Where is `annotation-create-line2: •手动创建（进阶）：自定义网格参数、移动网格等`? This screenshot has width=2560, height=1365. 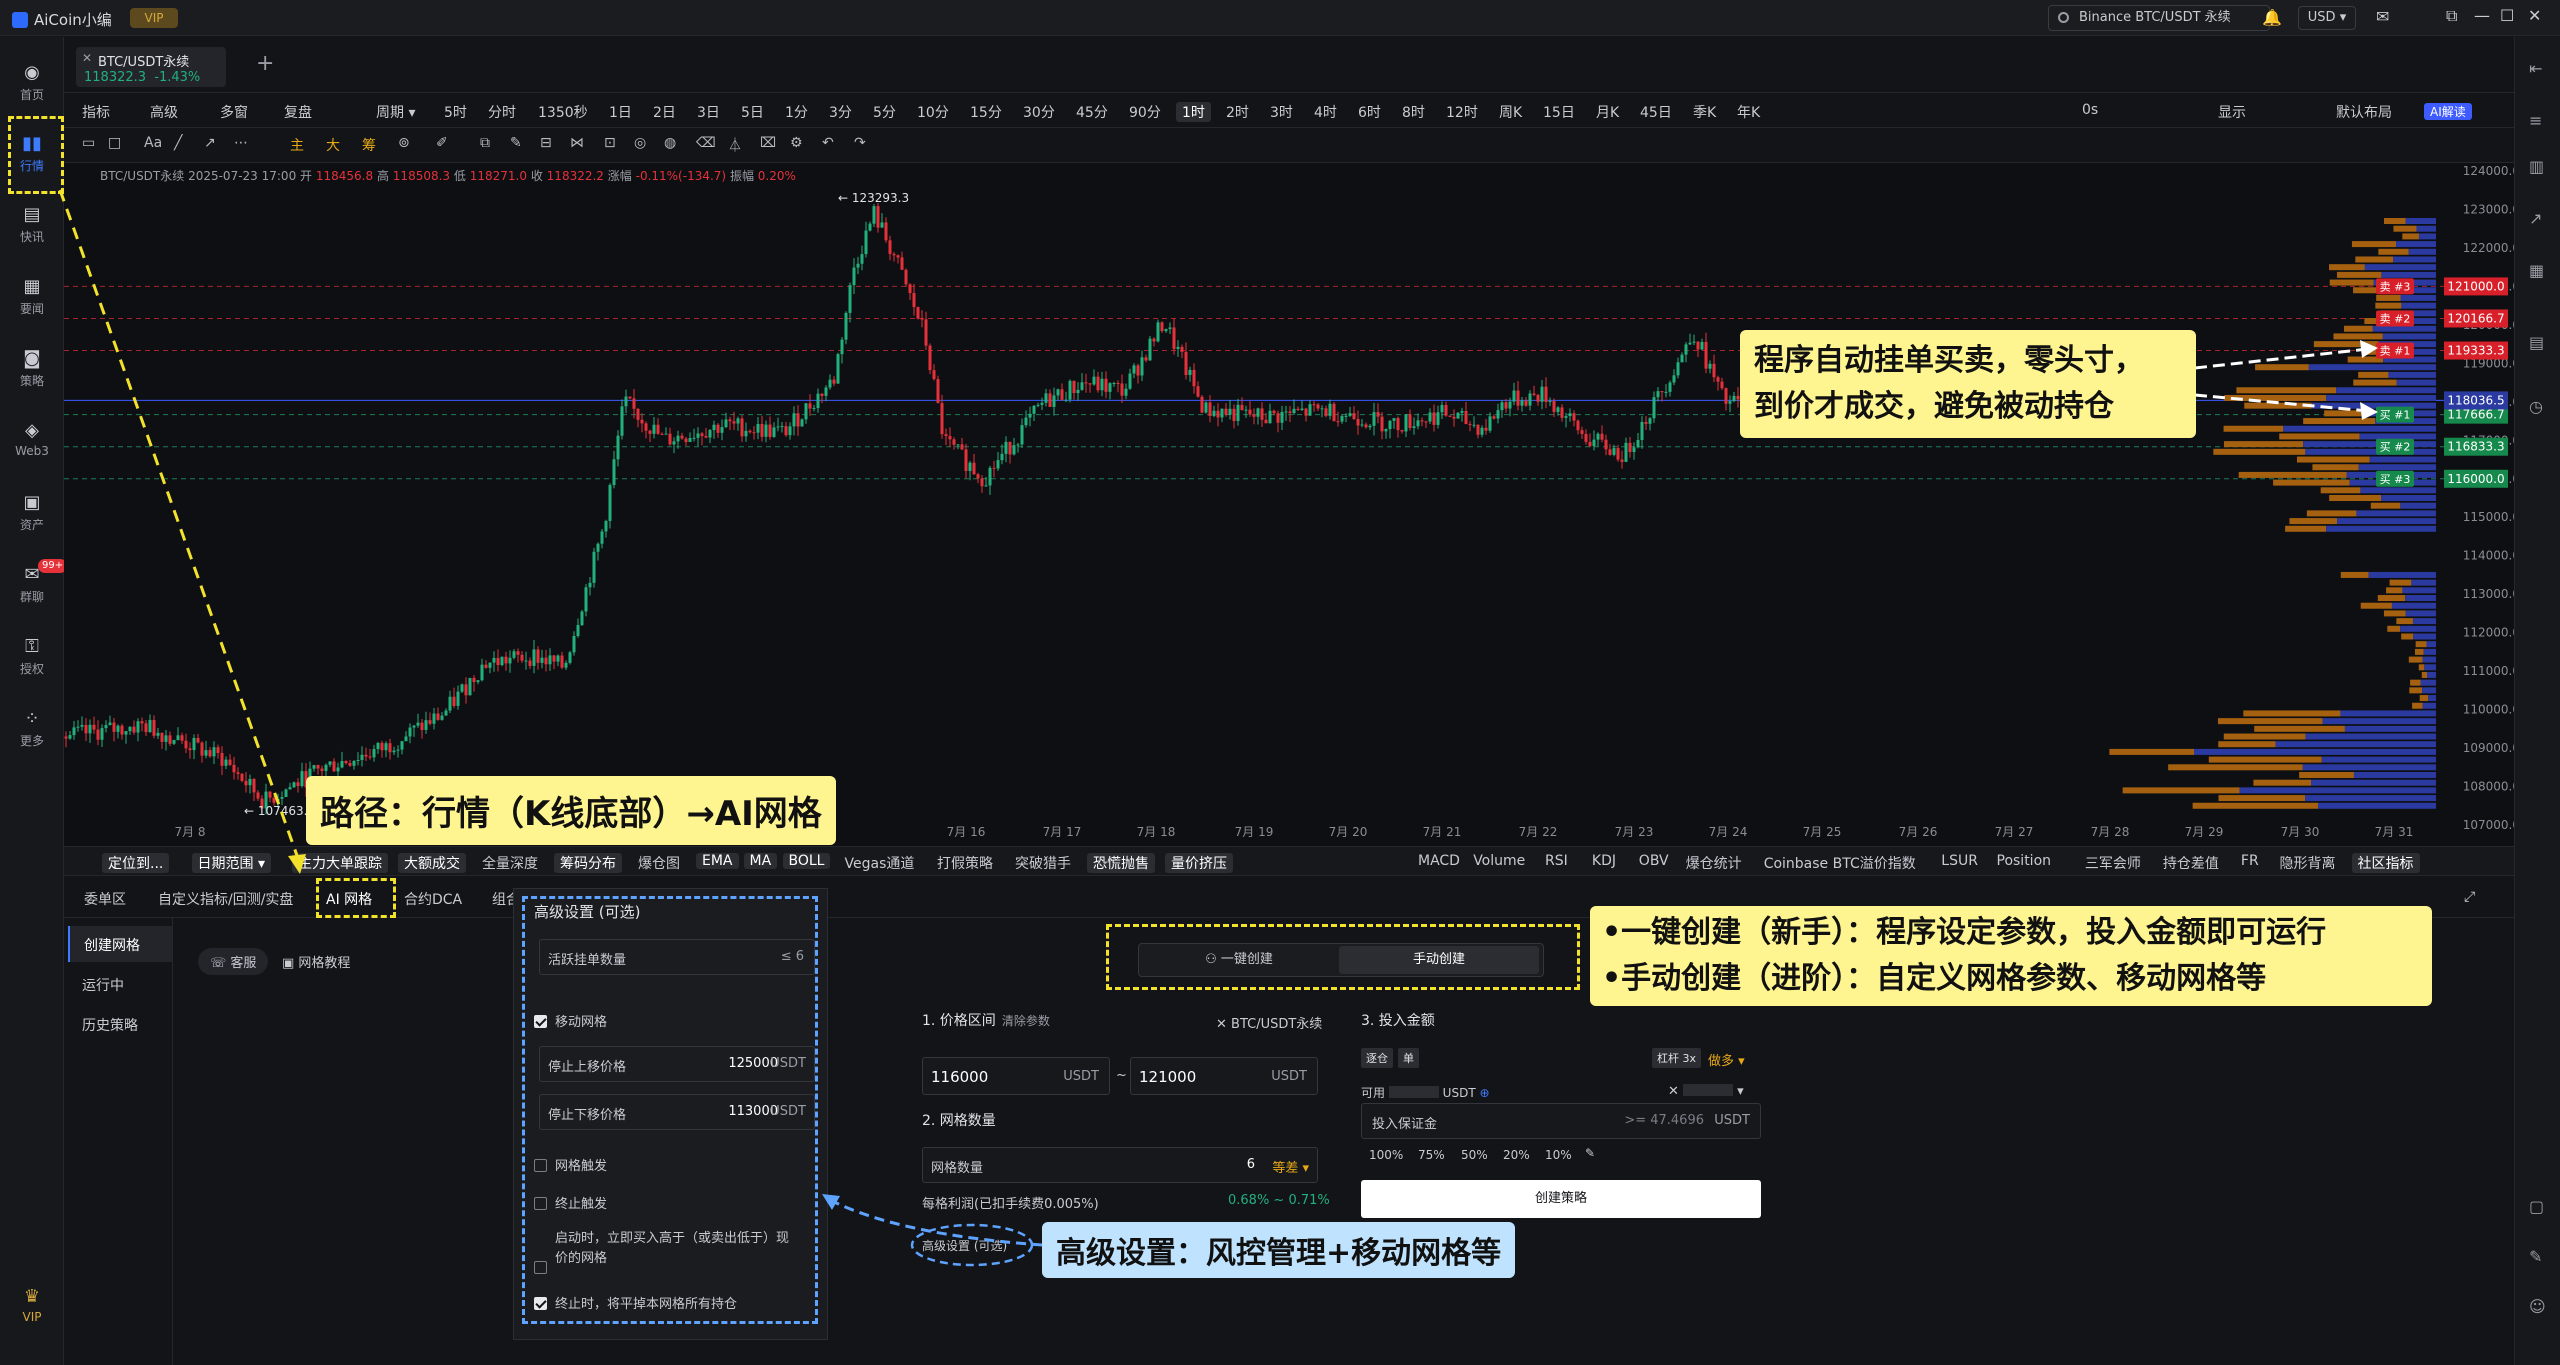
annotation-create-line2: •手动创建（进阶）：自定义网格参数、移动网格等 is located at coordinates (1934, 978).